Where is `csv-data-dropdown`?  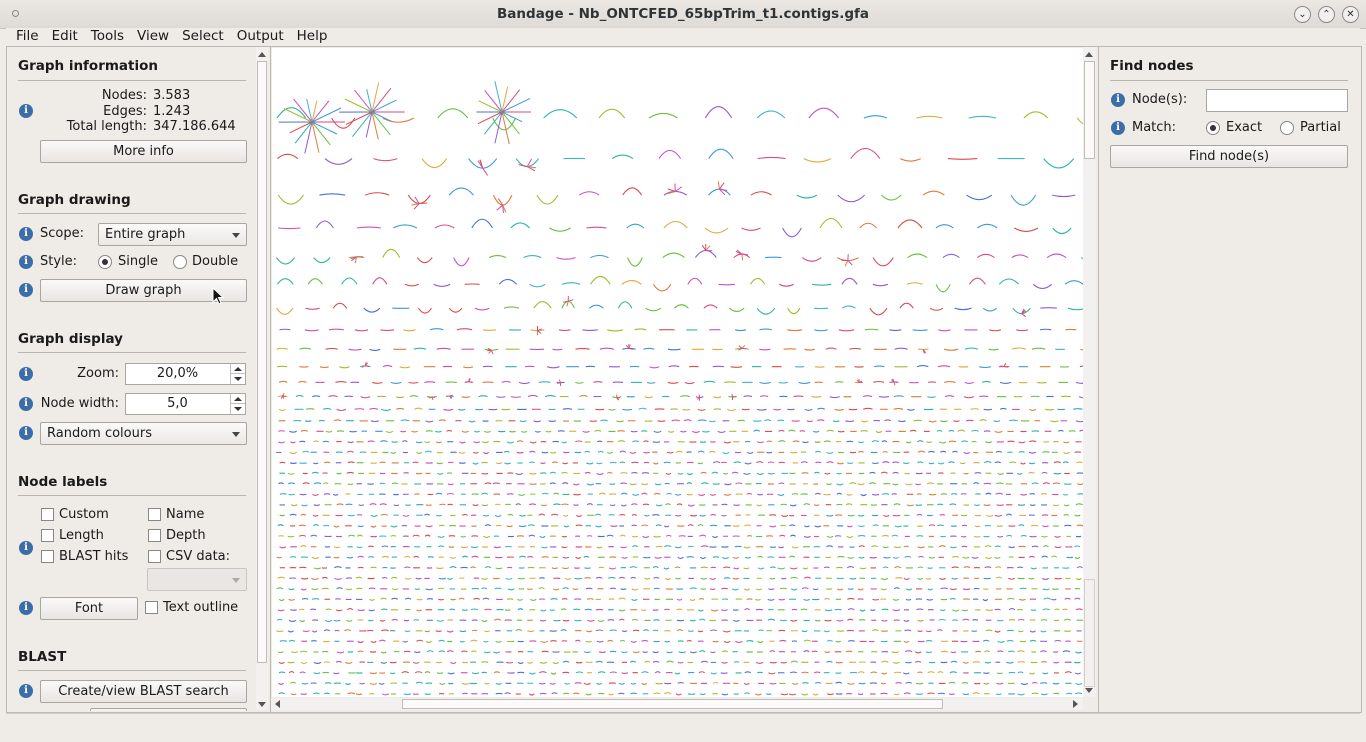 csv-data-dropdown is located at coordinates (197, 579).